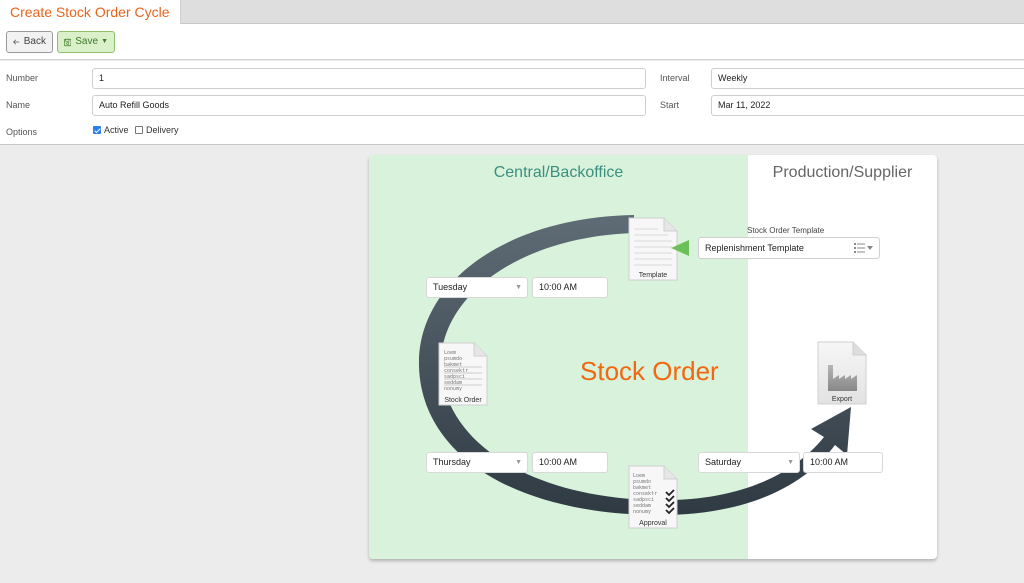  Describe the element at coordinates (867, 78) in the screenshot. I see `interval-select: Weekly` at that location.